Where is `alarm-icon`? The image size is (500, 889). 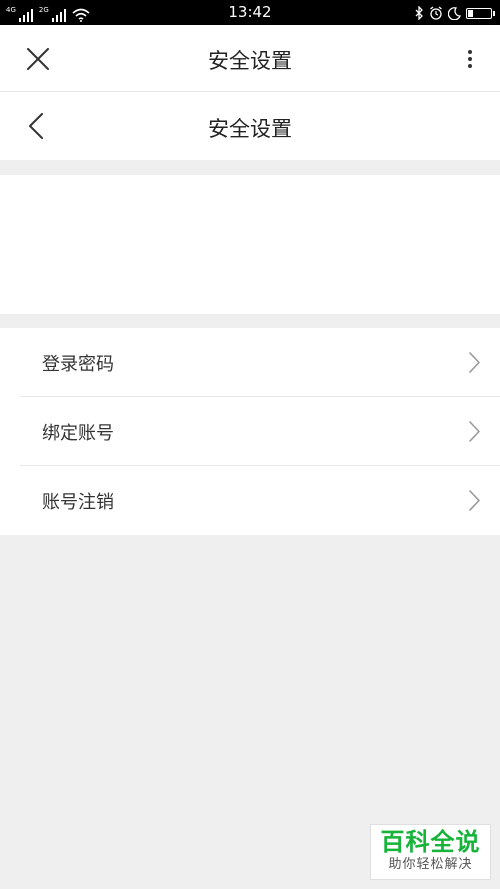
alarm-icon is located at coordinates (436, 13).